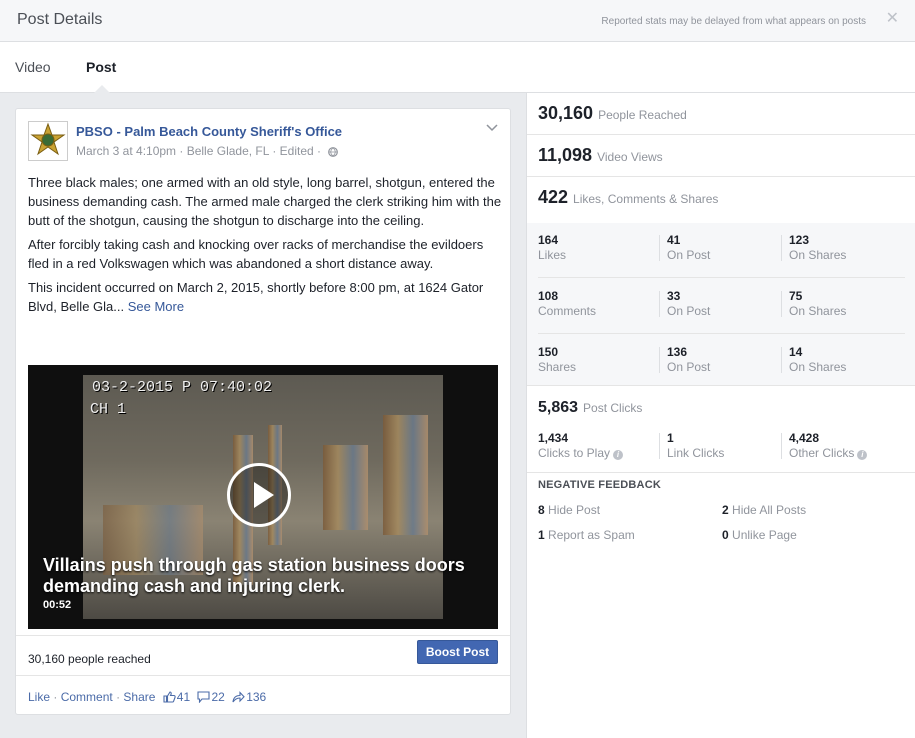 This screenshot has width=915, height=738. I want to click on stat-cell: 150 Shares, so click(557, 359).